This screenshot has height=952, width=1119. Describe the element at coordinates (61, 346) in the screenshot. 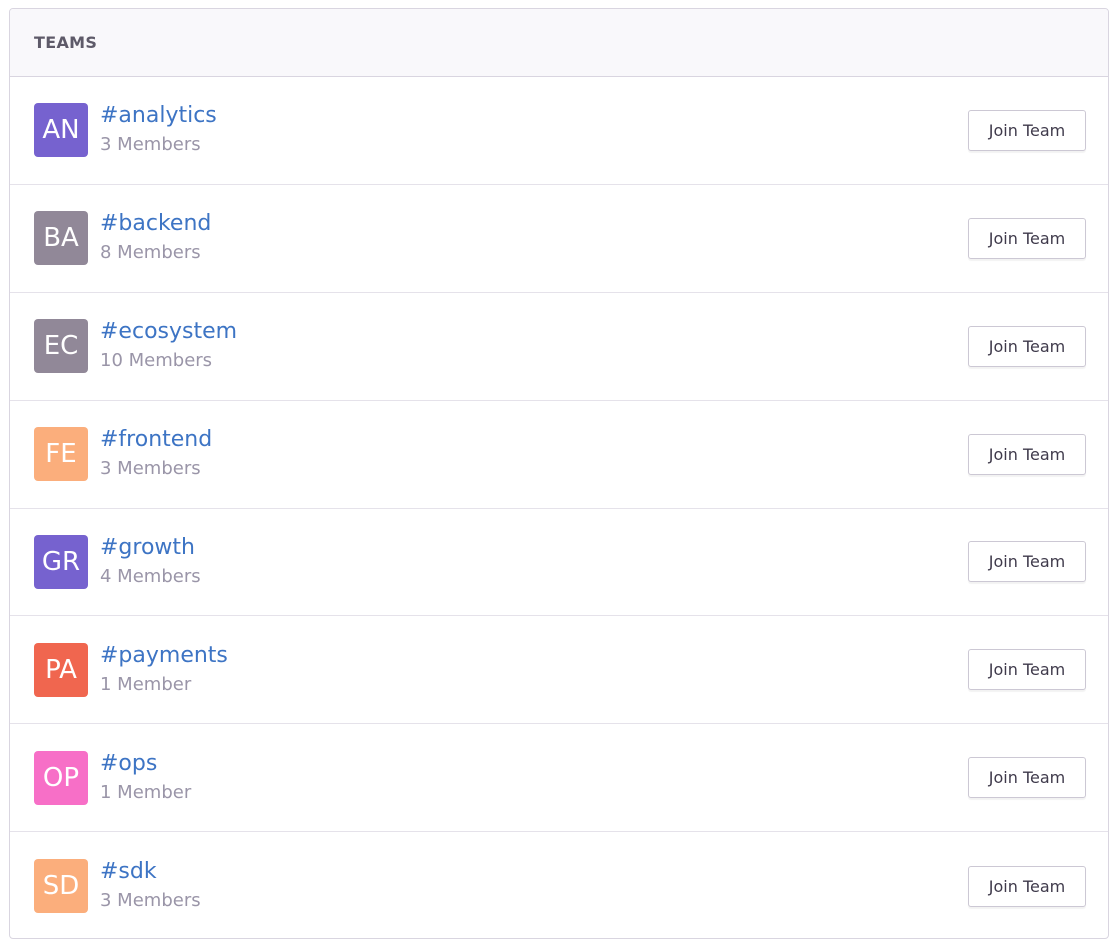

I see `team-avatar: EC` at that location.